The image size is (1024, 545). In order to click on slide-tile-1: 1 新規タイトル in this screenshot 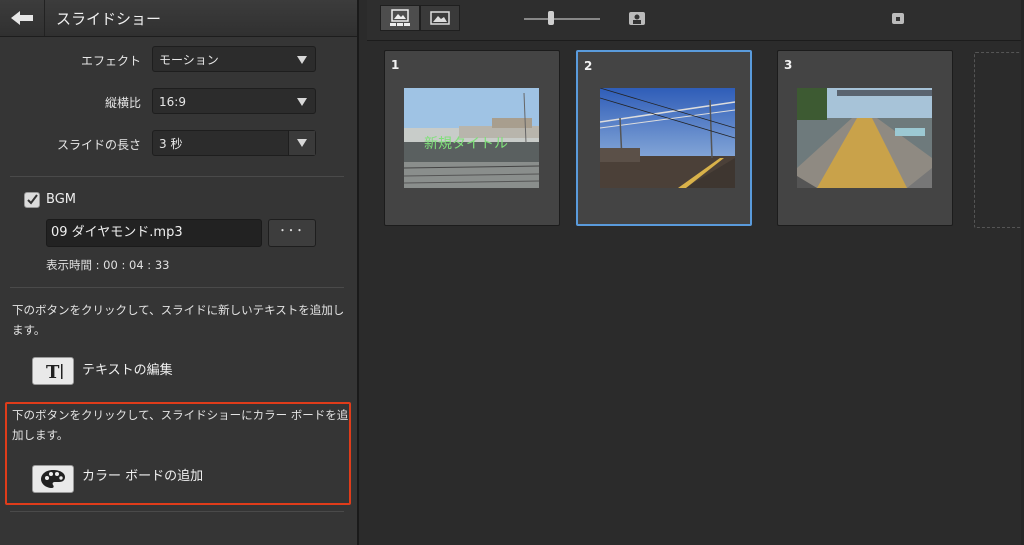, I will do `click(472, 138)`.